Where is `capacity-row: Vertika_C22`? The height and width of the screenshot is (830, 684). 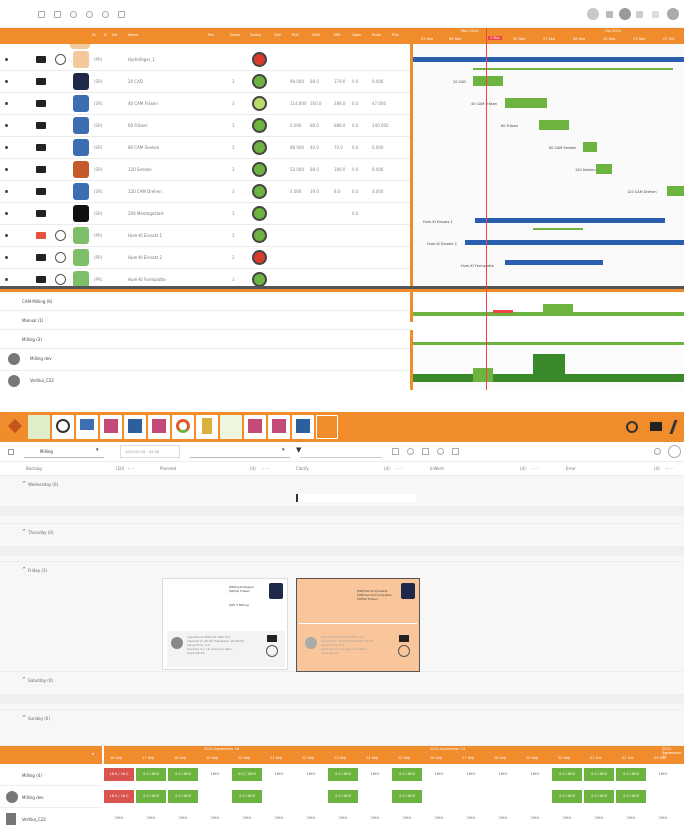
capacity-row: Vertika_C22 is located at coordinates (51, 819).